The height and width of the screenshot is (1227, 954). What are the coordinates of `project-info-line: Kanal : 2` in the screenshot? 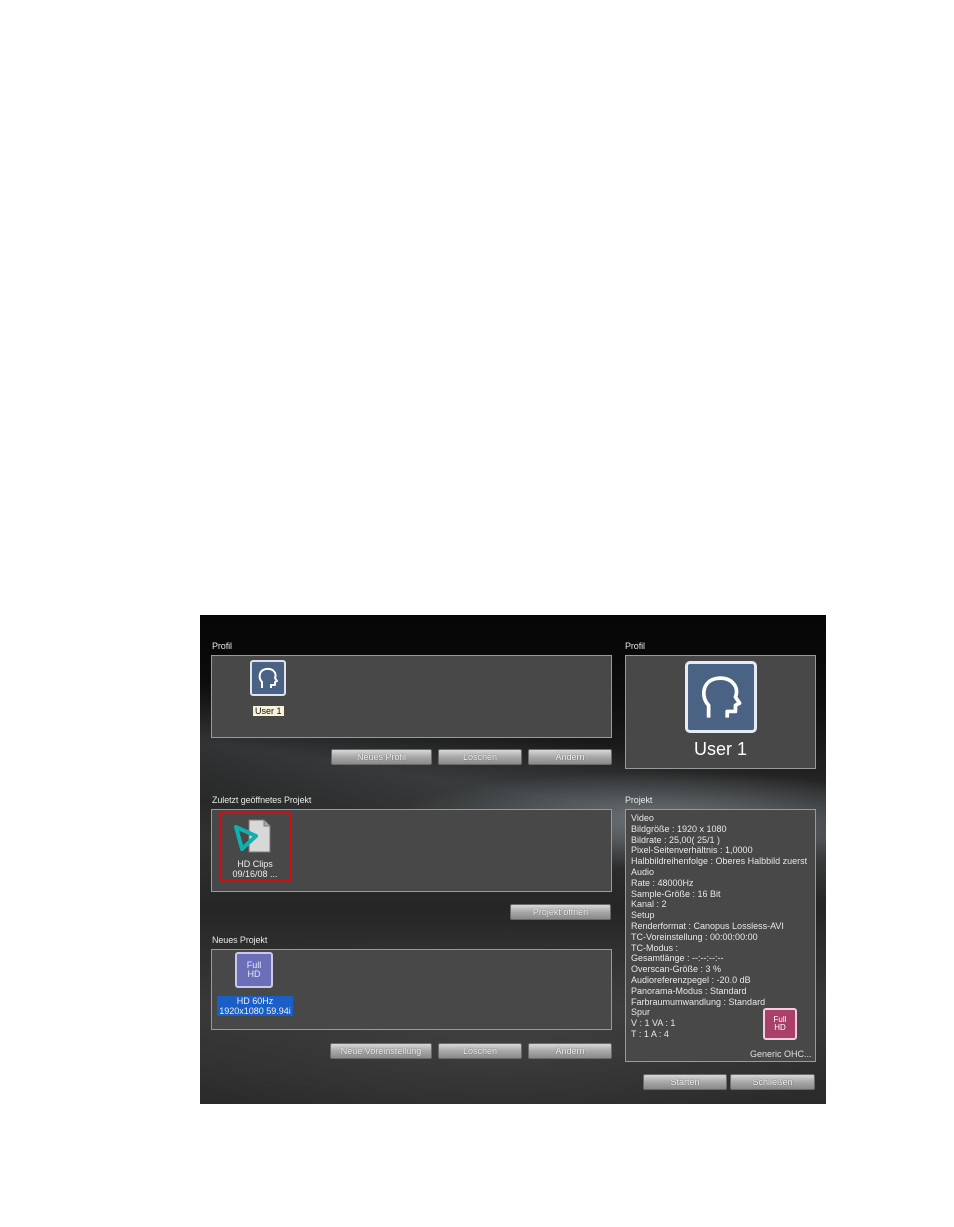 It's located at (649, 904).